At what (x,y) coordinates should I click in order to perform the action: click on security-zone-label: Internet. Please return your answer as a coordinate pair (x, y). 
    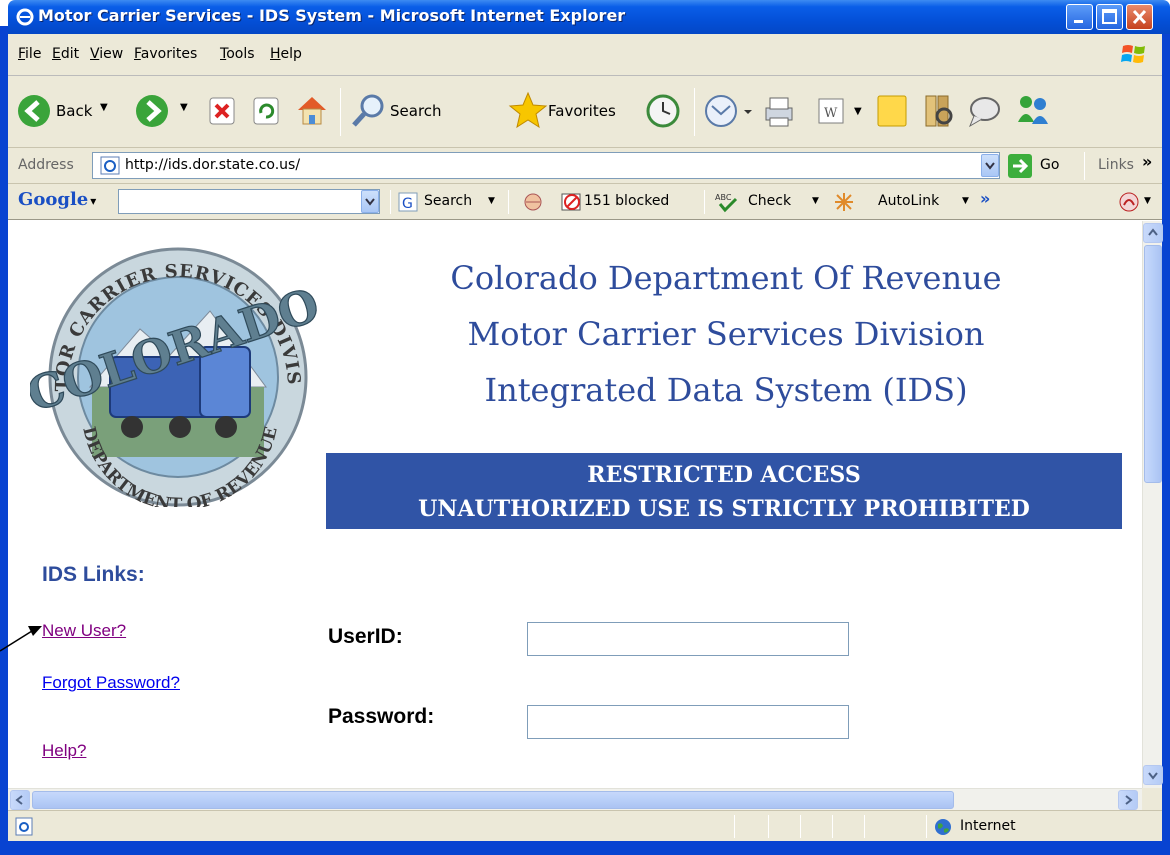
    Looking at the image, I should click on (988, 826).